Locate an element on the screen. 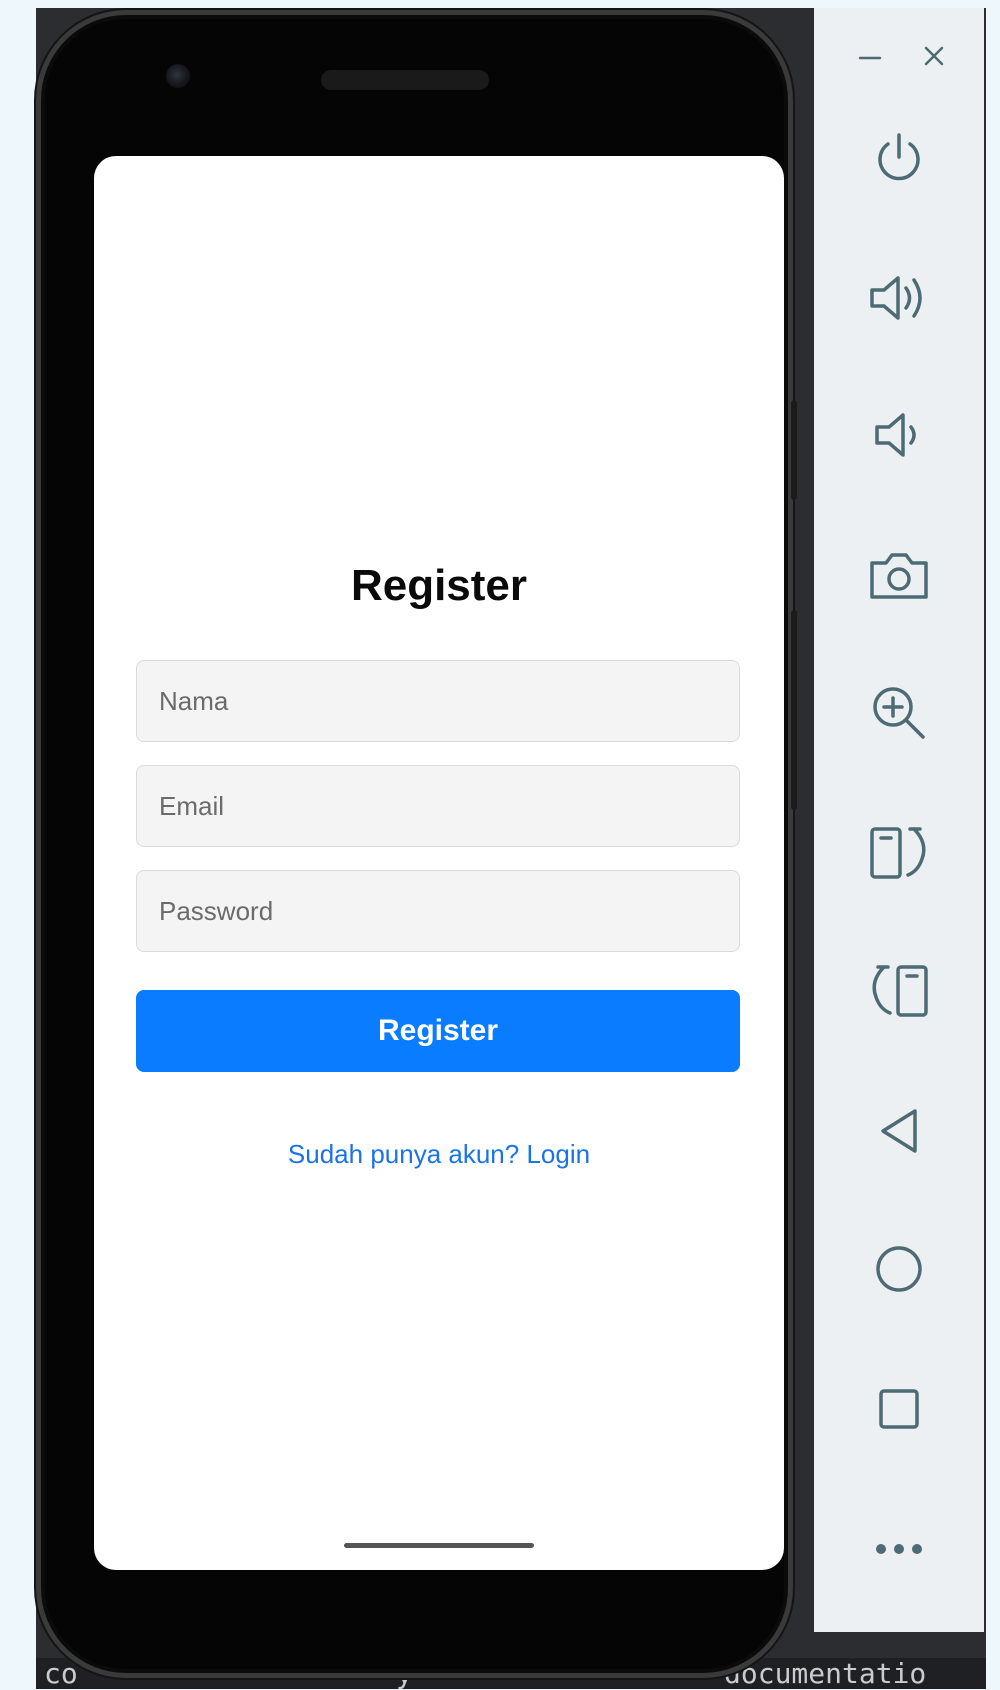  minimize-button is located at coordinates (870, 56).